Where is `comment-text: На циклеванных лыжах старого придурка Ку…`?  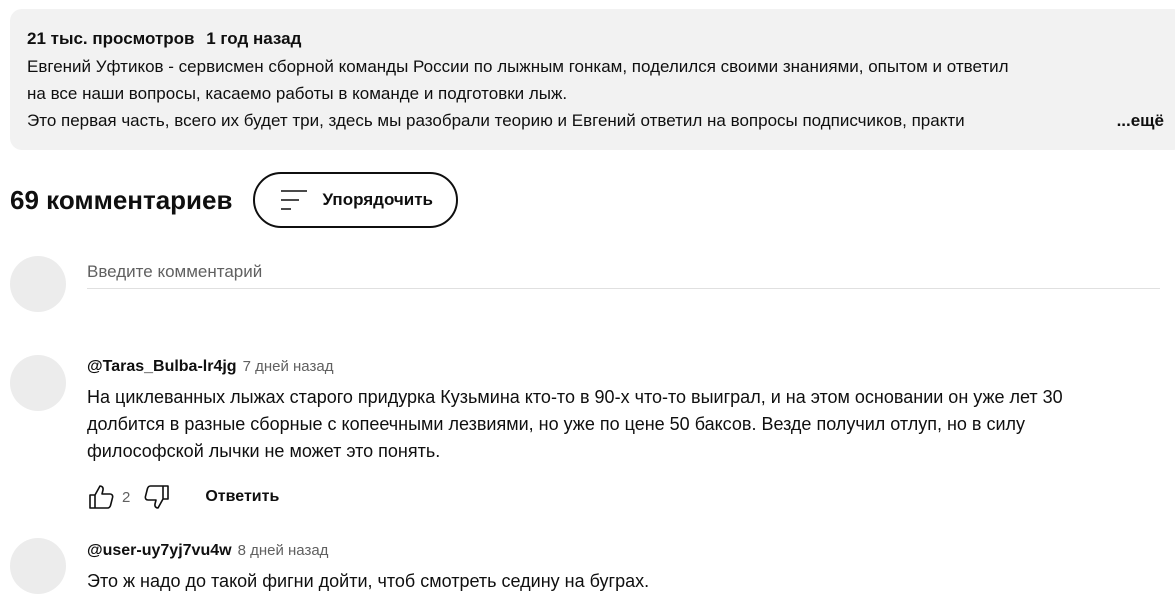 comment-text: На циклеванных лыжах старого придурка Ку… is located at coordinates (627, 424).